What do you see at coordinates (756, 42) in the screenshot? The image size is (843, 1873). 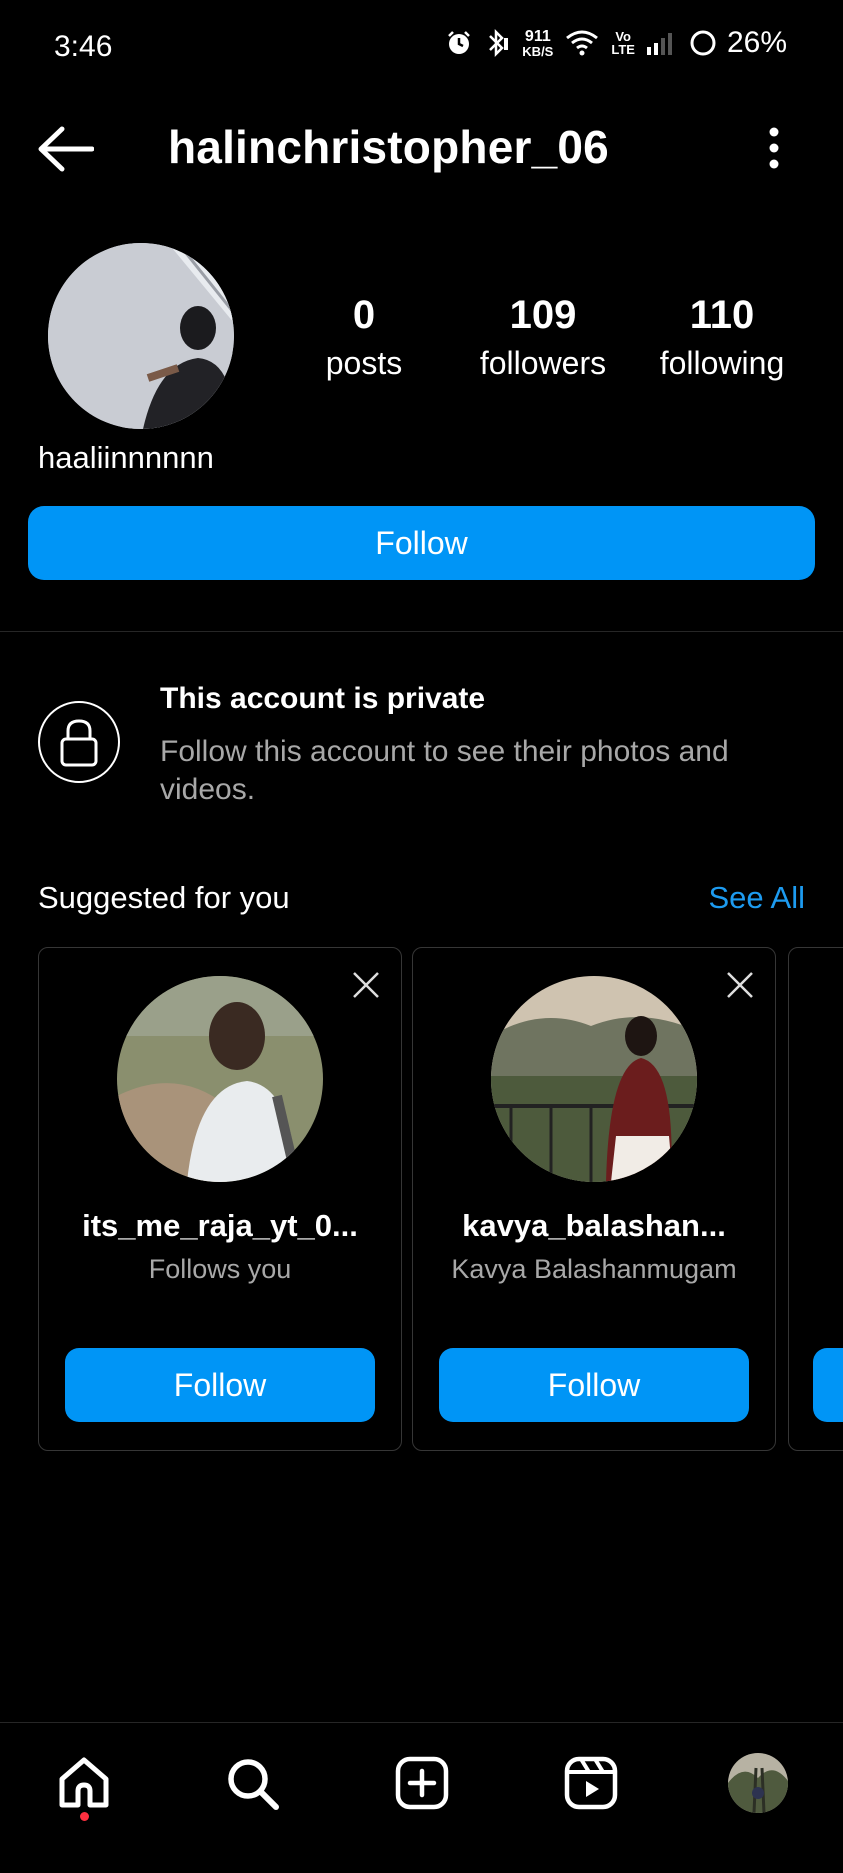 I see `battery-percent: 26%` at bounding box center [756, 42].